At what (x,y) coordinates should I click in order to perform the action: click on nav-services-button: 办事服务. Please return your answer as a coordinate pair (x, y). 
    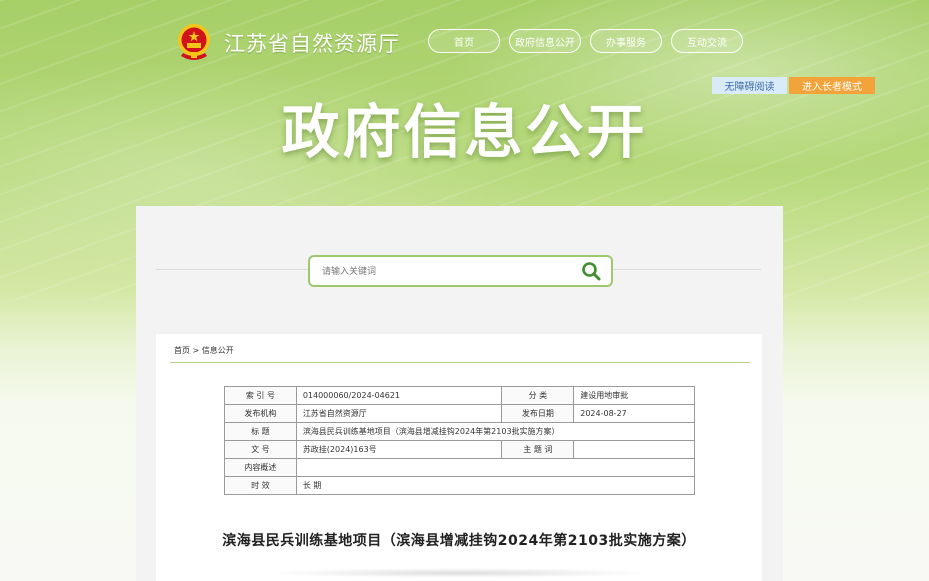
    Looking at the image, I should click on (626, 41).